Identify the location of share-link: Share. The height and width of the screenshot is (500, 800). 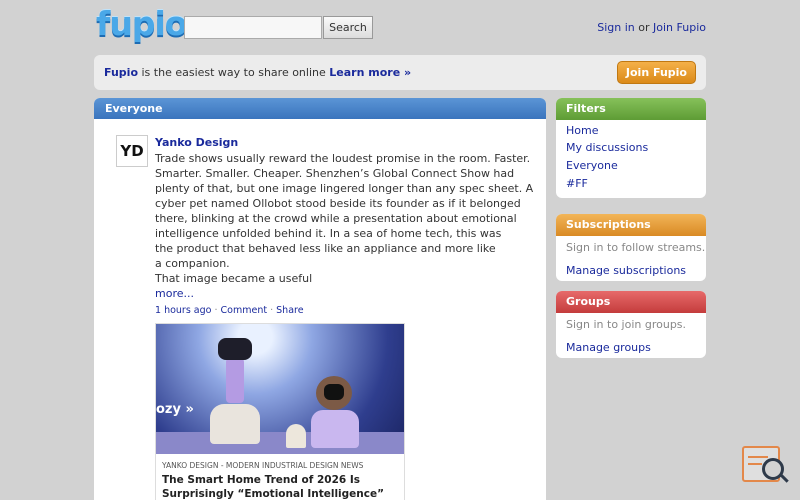
(289, 310).